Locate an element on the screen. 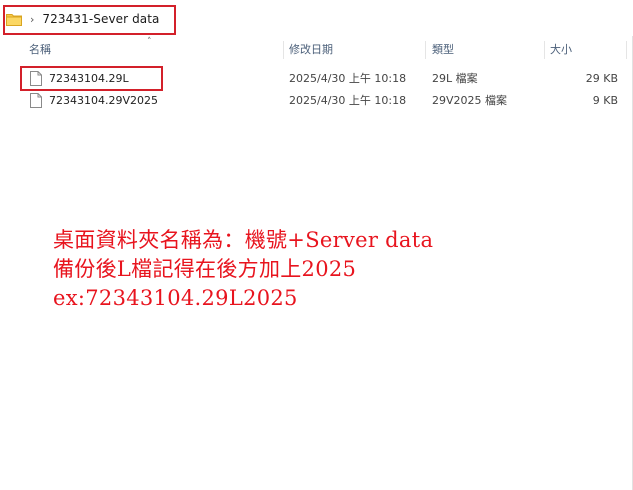  column-header: ˄ 名稱 修改日期 類型 大小 is located at coordinates (316, 50).